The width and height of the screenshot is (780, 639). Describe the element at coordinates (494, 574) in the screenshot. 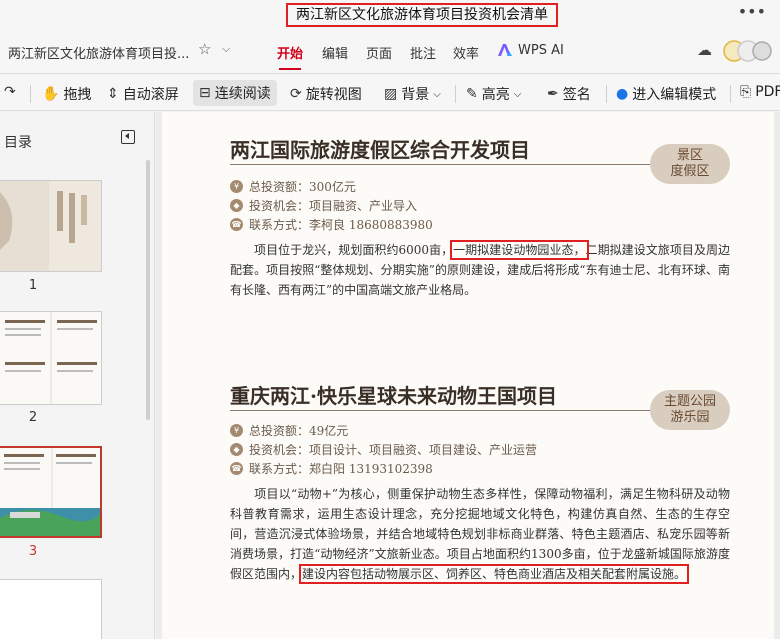

I see `highlight-box: 建设内容包括动物展示区、饲养区、特色商业酒店及相关配套附属设施。` at that location.